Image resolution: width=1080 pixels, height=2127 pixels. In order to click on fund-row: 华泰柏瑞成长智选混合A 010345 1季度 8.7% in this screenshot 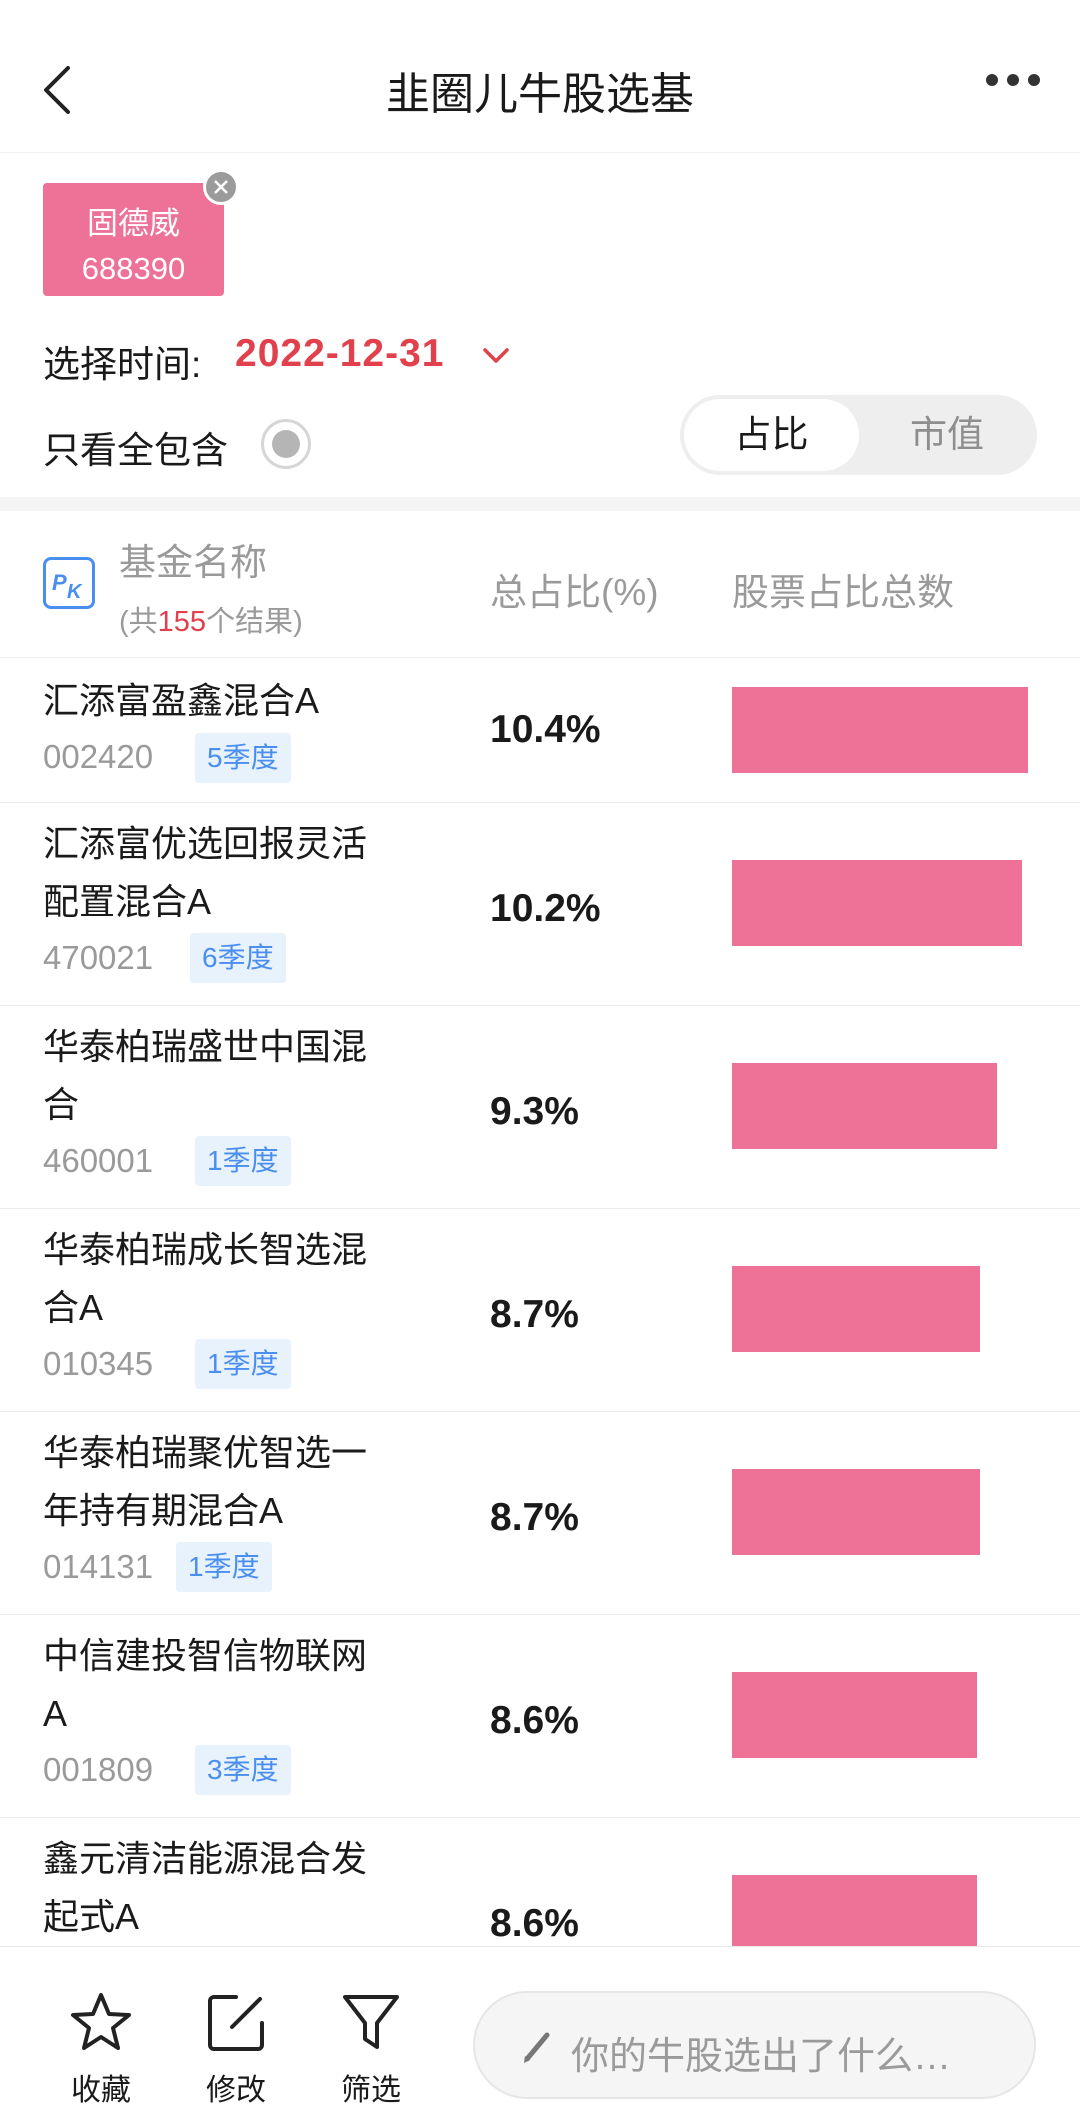, I will do `click(540, 1310)`.